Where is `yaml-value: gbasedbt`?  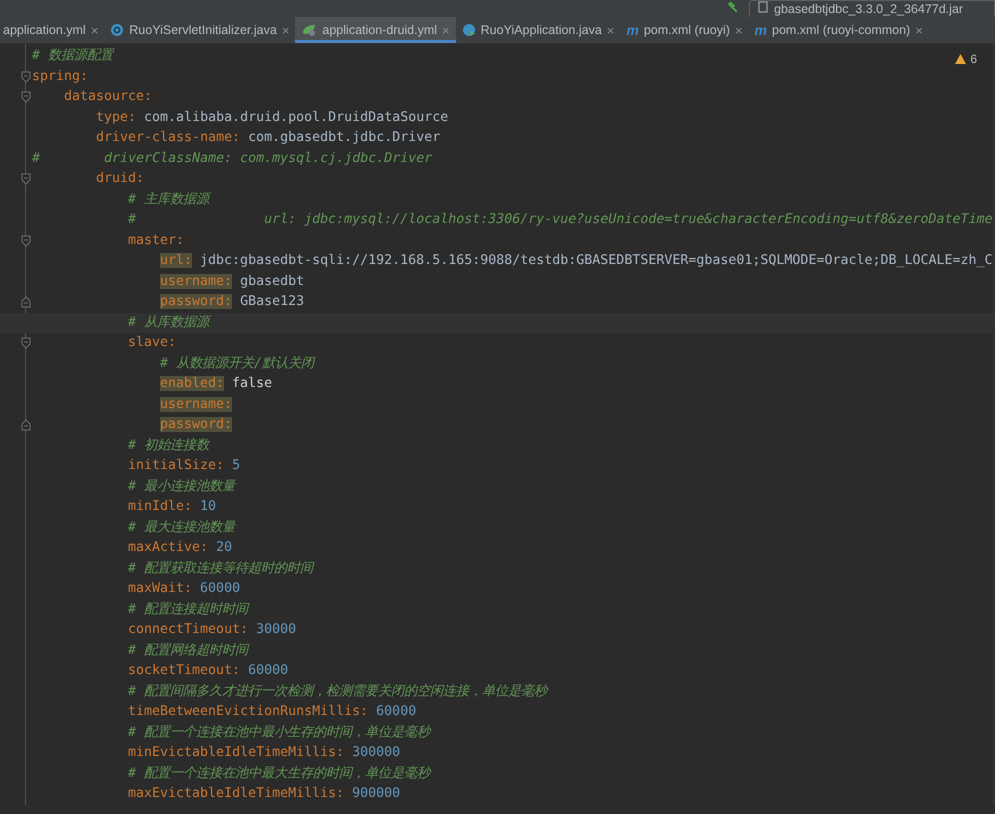 yaml-value: gbasedbt is located at coordinates (272, 281).